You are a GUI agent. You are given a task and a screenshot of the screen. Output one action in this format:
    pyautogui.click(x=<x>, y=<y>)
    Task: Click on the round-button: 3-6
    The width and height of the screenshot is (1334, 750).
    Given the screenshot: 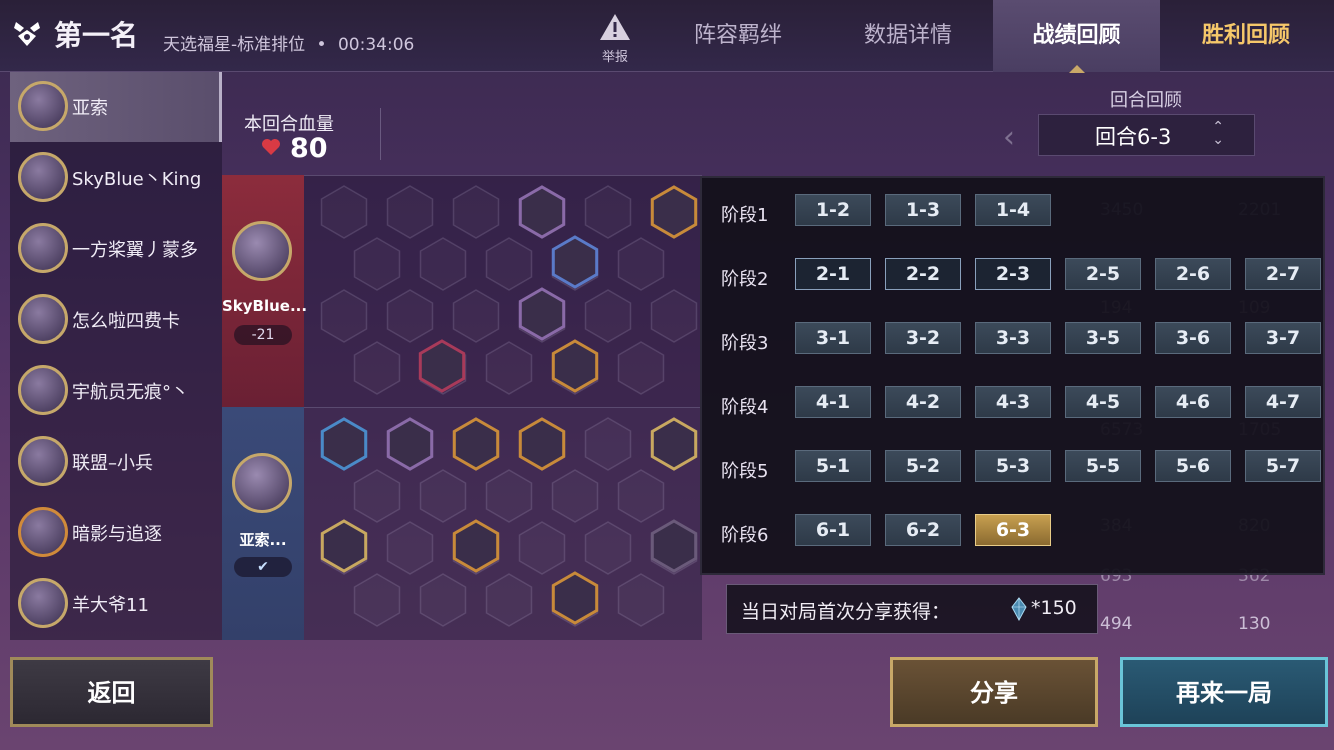 What is the action you would take?
    pyautogui.click(x=1193, y=338)
    